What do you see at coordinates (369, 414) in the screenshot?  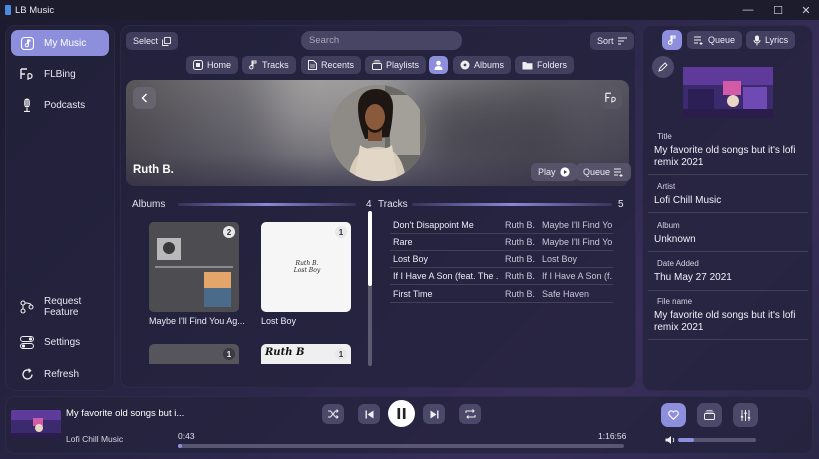 I see `previous-button` at bounding box center [369, 414].